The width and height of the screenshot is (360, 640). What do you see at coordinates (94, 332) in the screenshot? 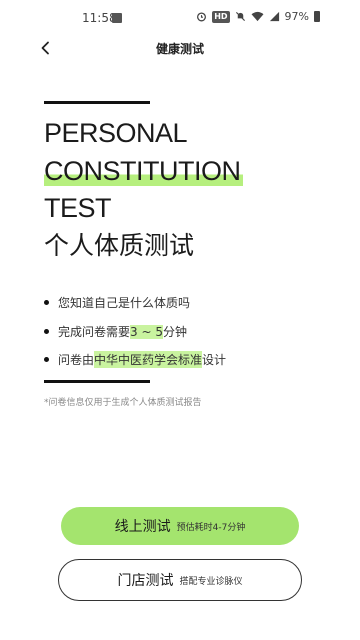
I see `bullet-text-pre: 完成问卷需要` at bounding box center [94, 332].